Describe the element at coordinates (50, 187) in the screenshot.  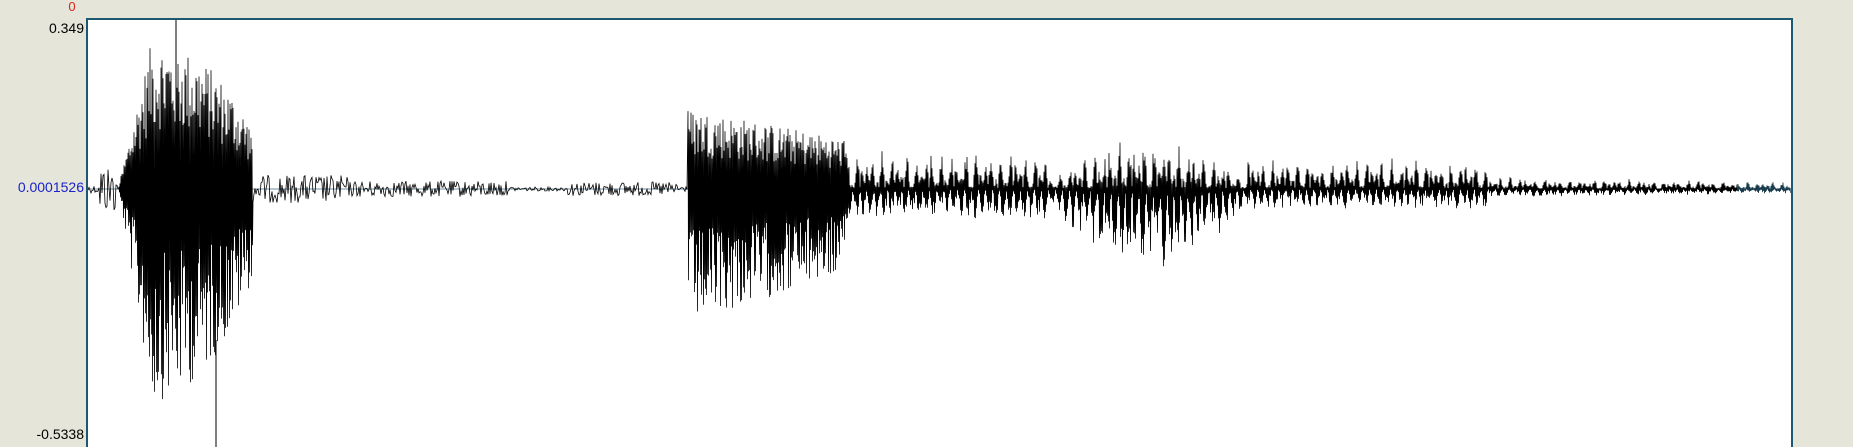
I see `amplitude-center-label: 0.0001526` at that location.